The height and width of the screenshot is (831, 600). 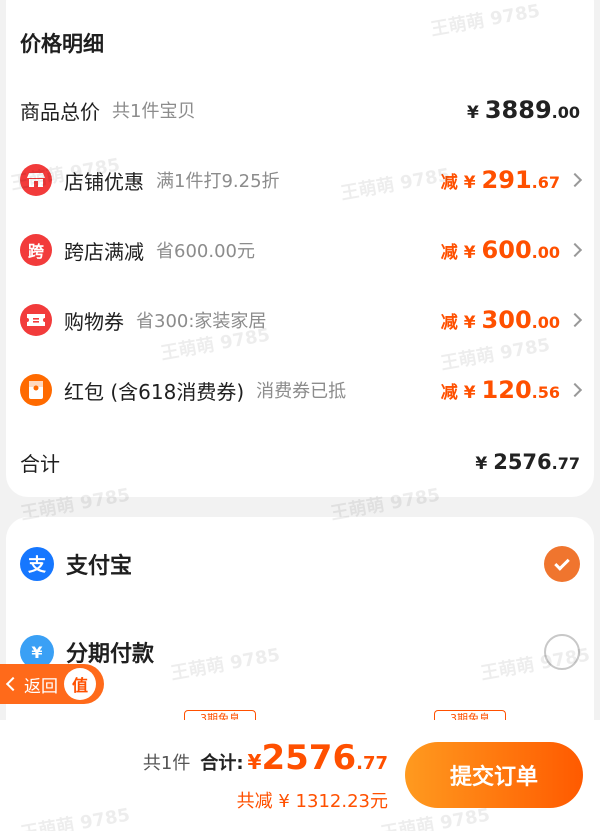 What do you see at coordinates (36, 390) in the screenshot?
I see `red-packet-icon` at bounding box center [36, 390].